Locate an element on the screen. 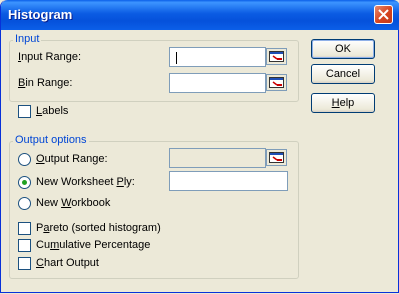 The image size is (399, 294). text-caret is located at coordinates (176, 58).